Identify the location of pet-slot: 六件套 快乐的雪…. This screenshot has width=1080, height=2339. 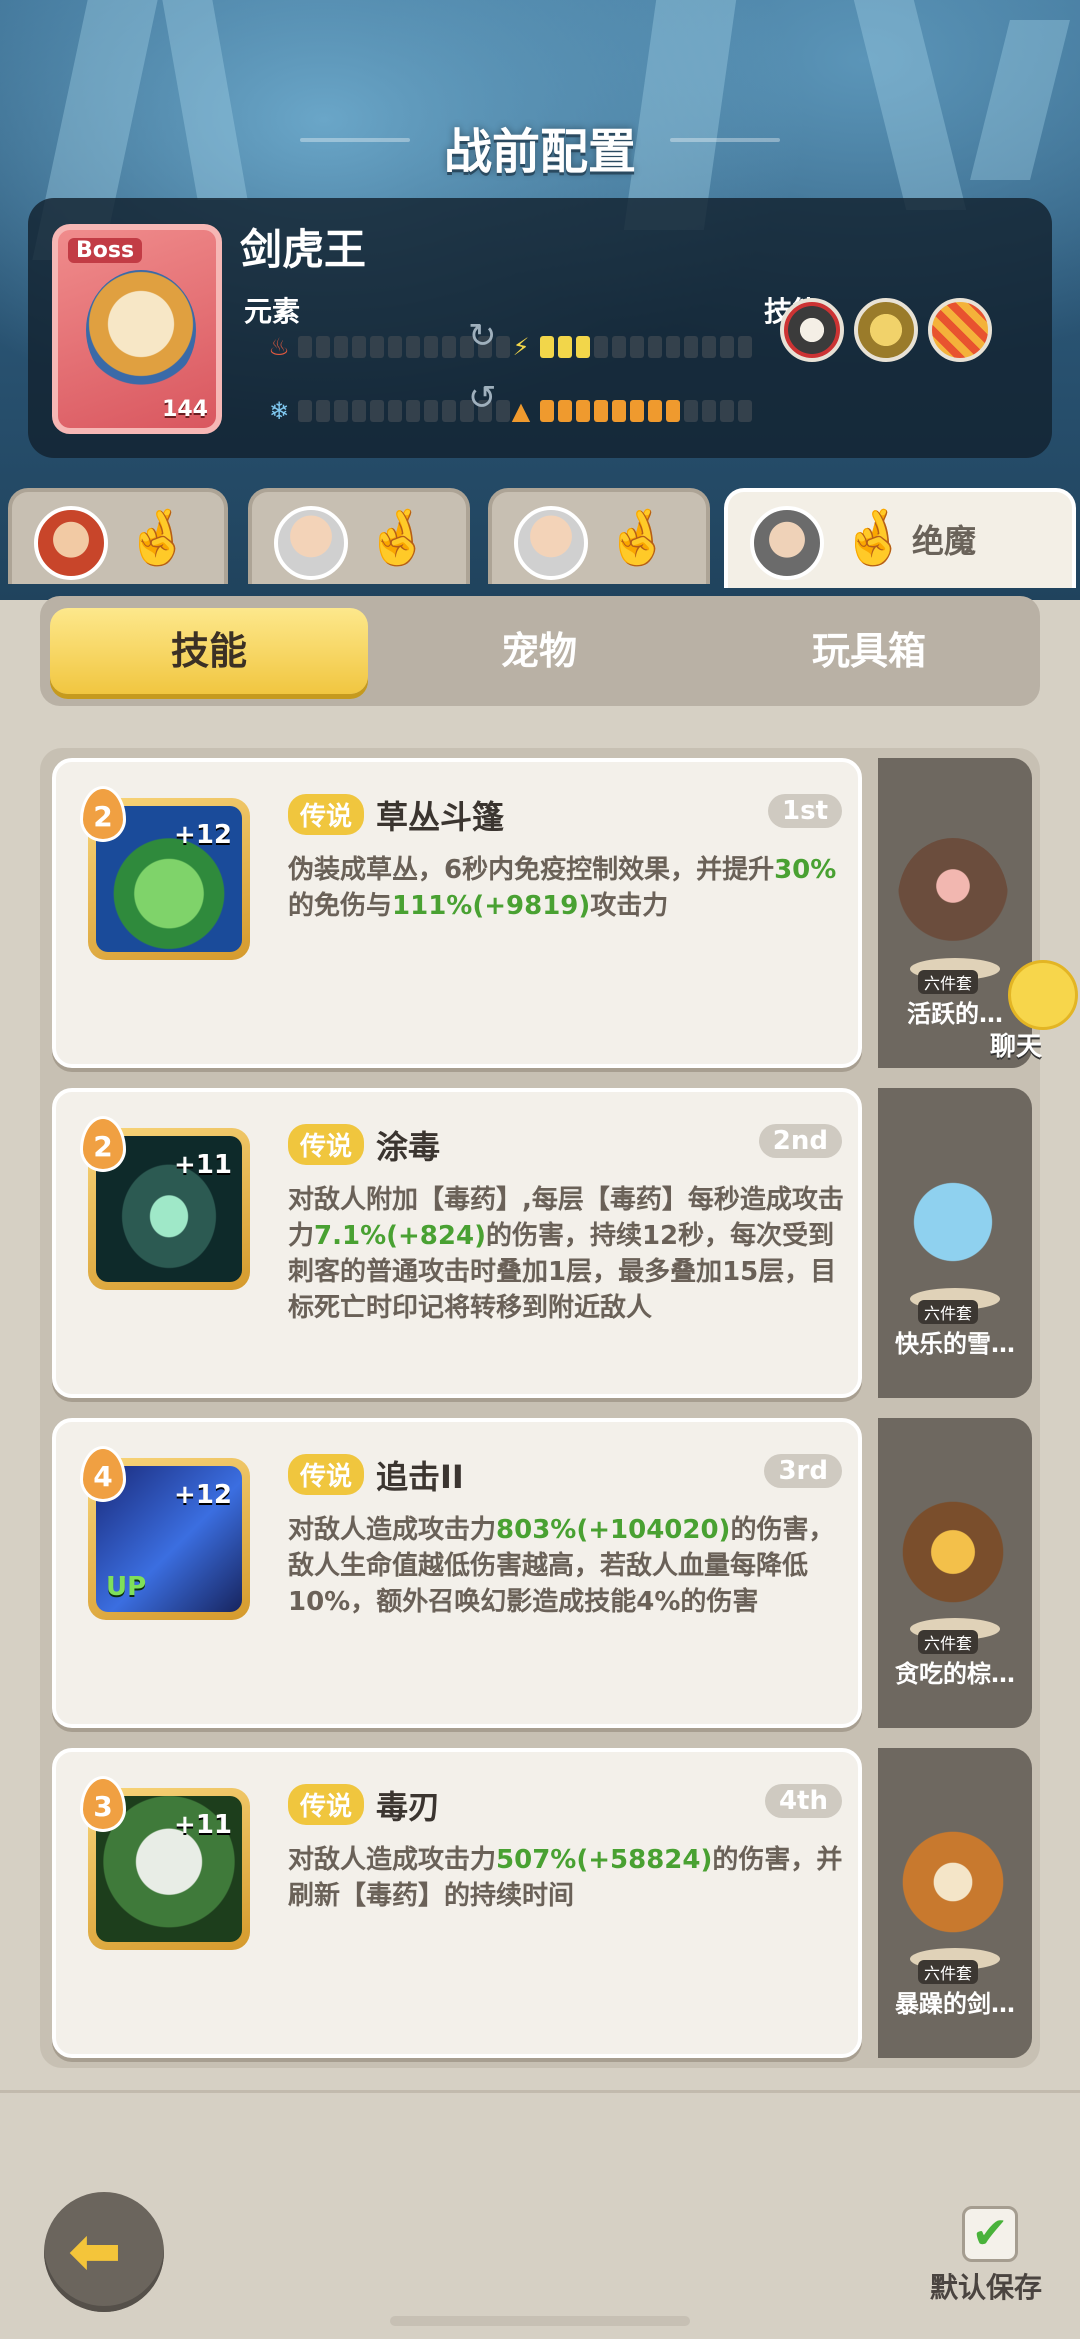
(955, 1243).